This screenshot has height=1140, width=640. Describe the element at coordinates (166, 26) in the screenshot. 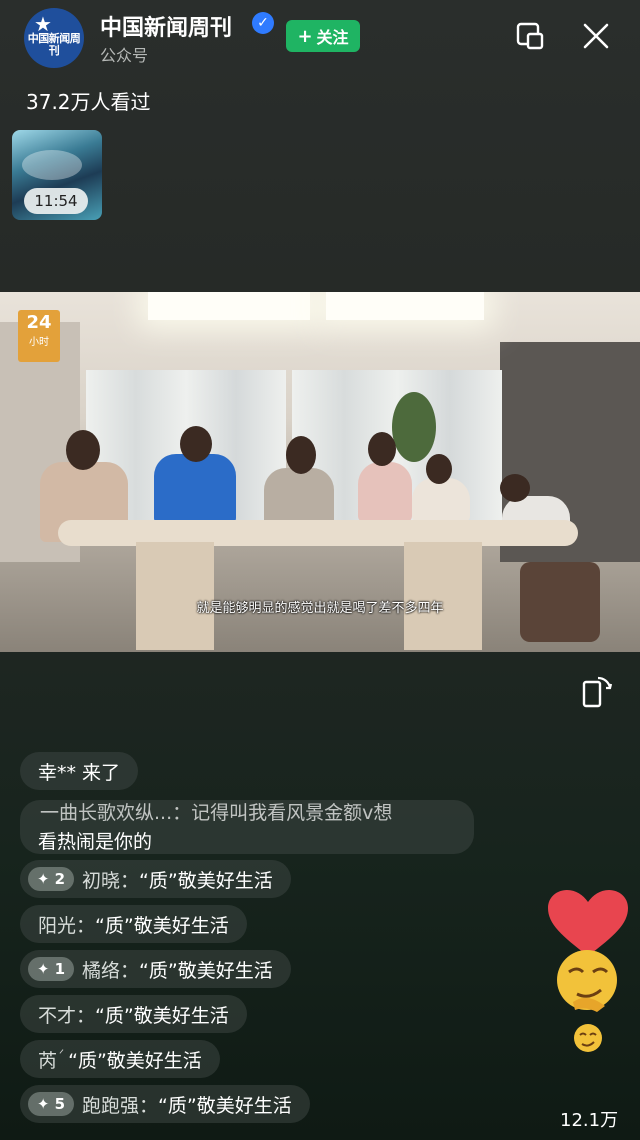

I see `channel-name: 中国新闻周刊` at that location.